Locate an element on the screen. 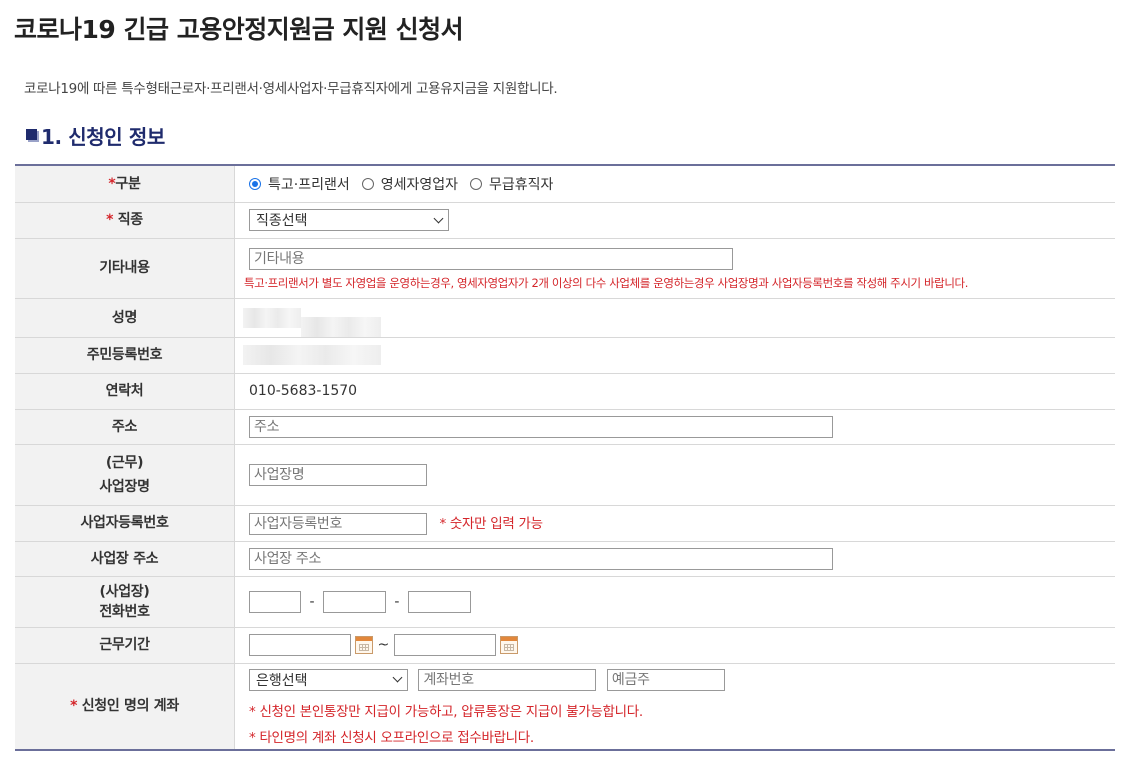 The height and width of the screenshot is (763, 1135). label-name: 성명 is located at coordinates (125, 318).